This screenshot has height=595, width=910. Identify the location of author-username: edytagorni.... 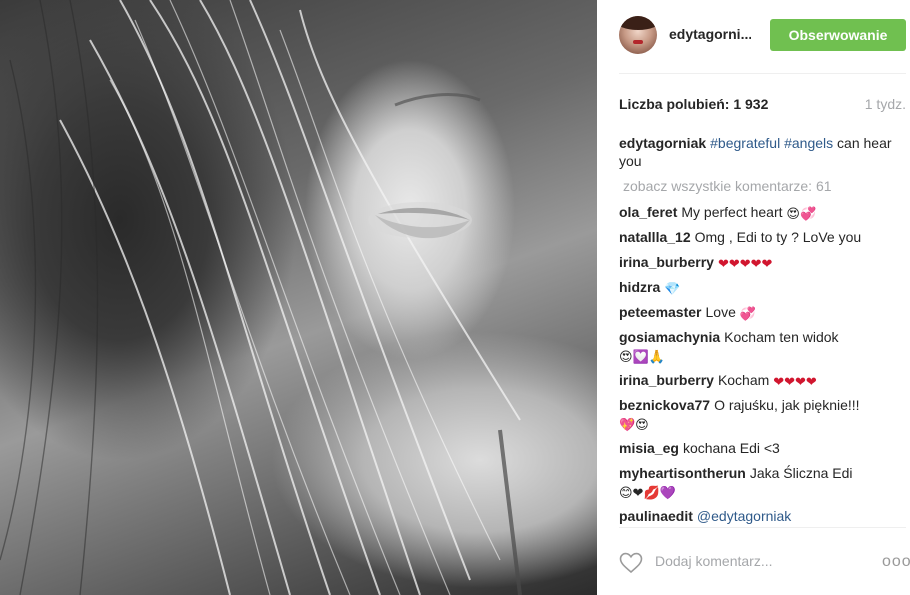
(710, 34).